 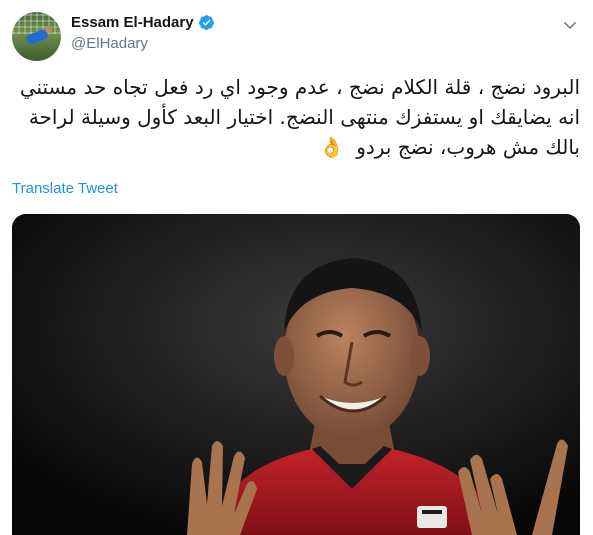 I want to click on display-name: Essam El-Hadary, so click(x=132, y=22).